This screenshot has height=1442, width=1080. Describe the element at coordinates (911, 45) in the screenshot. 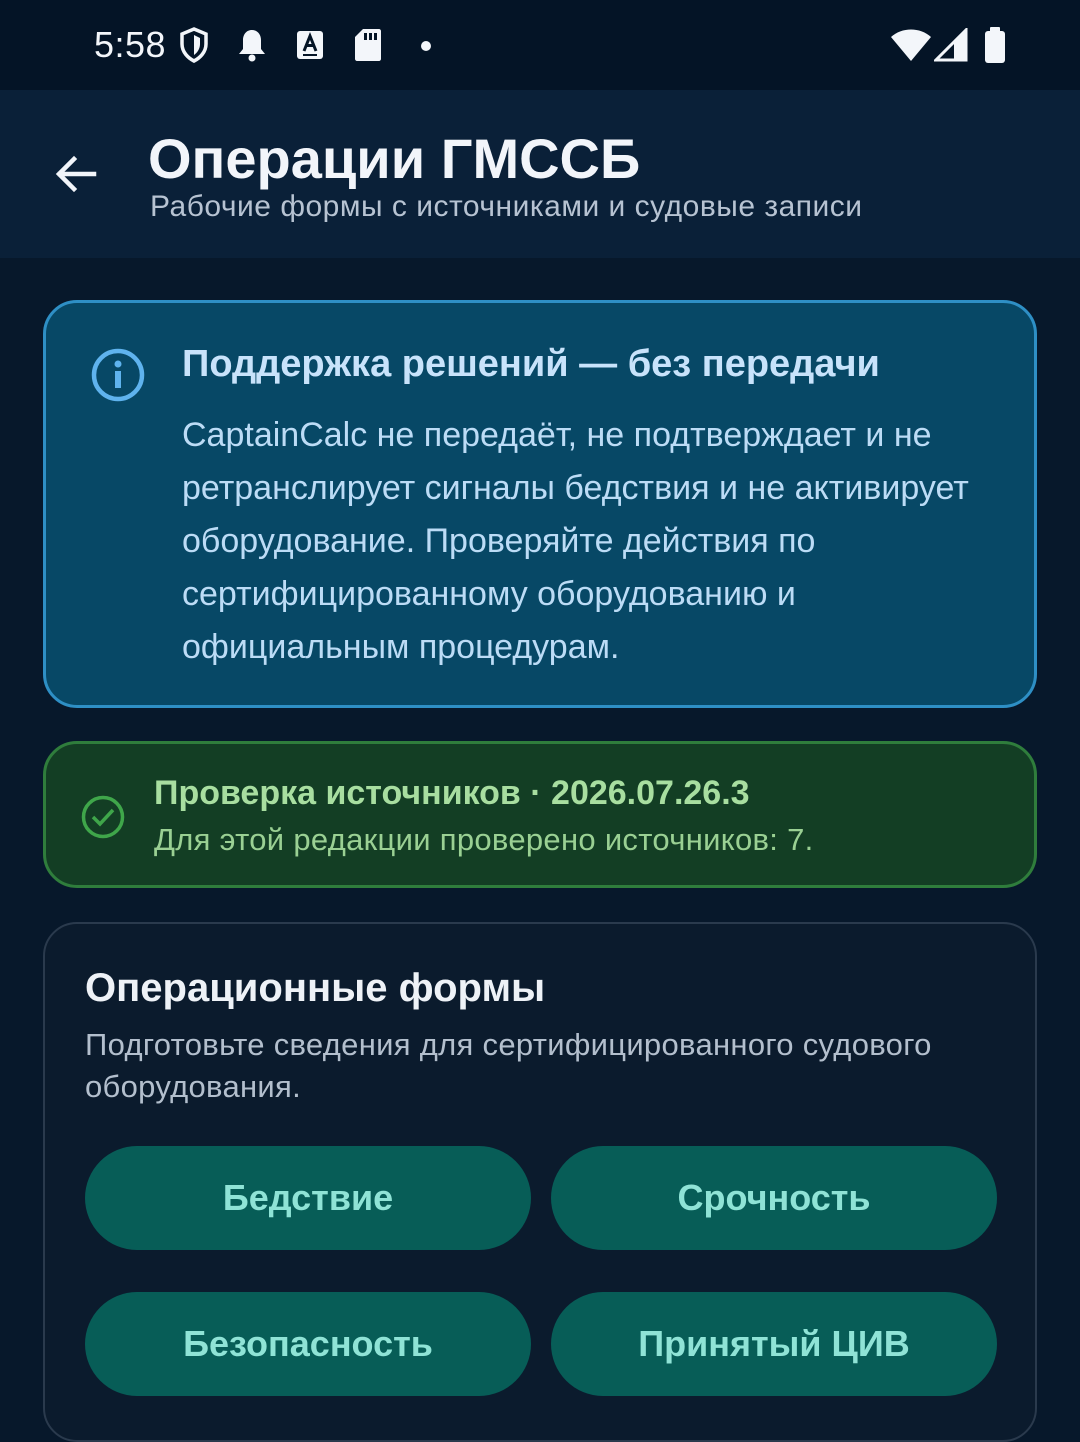

I see `wifi-icon` at that location.